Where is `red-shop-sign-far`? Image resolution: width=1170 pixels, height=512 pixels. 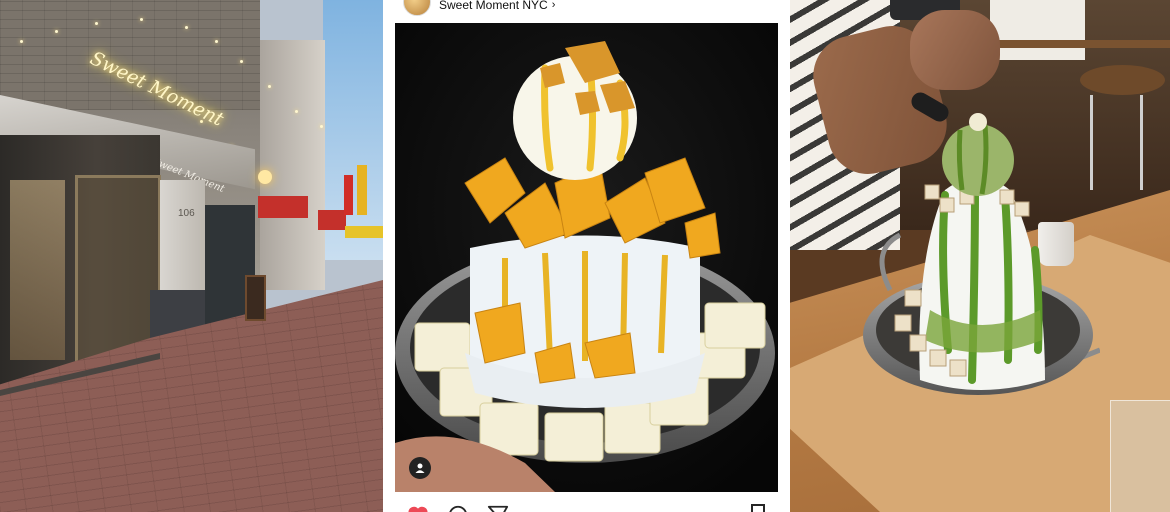 red-shop-sign-far is located at coordinates (332, 220).